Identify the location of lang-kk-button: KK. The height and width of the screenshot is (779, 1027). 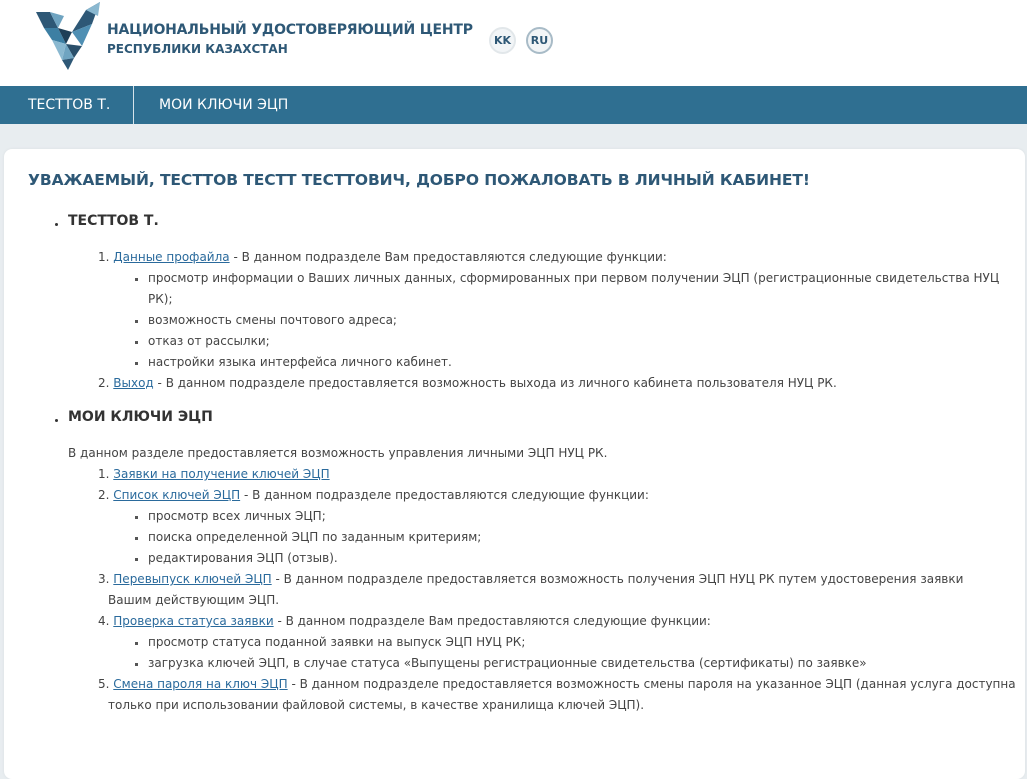
(502, 40).